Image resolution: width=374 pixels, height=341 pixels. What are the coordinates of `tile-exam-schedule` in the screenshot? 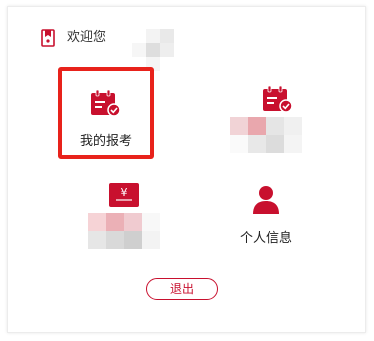 It's located at (278, 113).